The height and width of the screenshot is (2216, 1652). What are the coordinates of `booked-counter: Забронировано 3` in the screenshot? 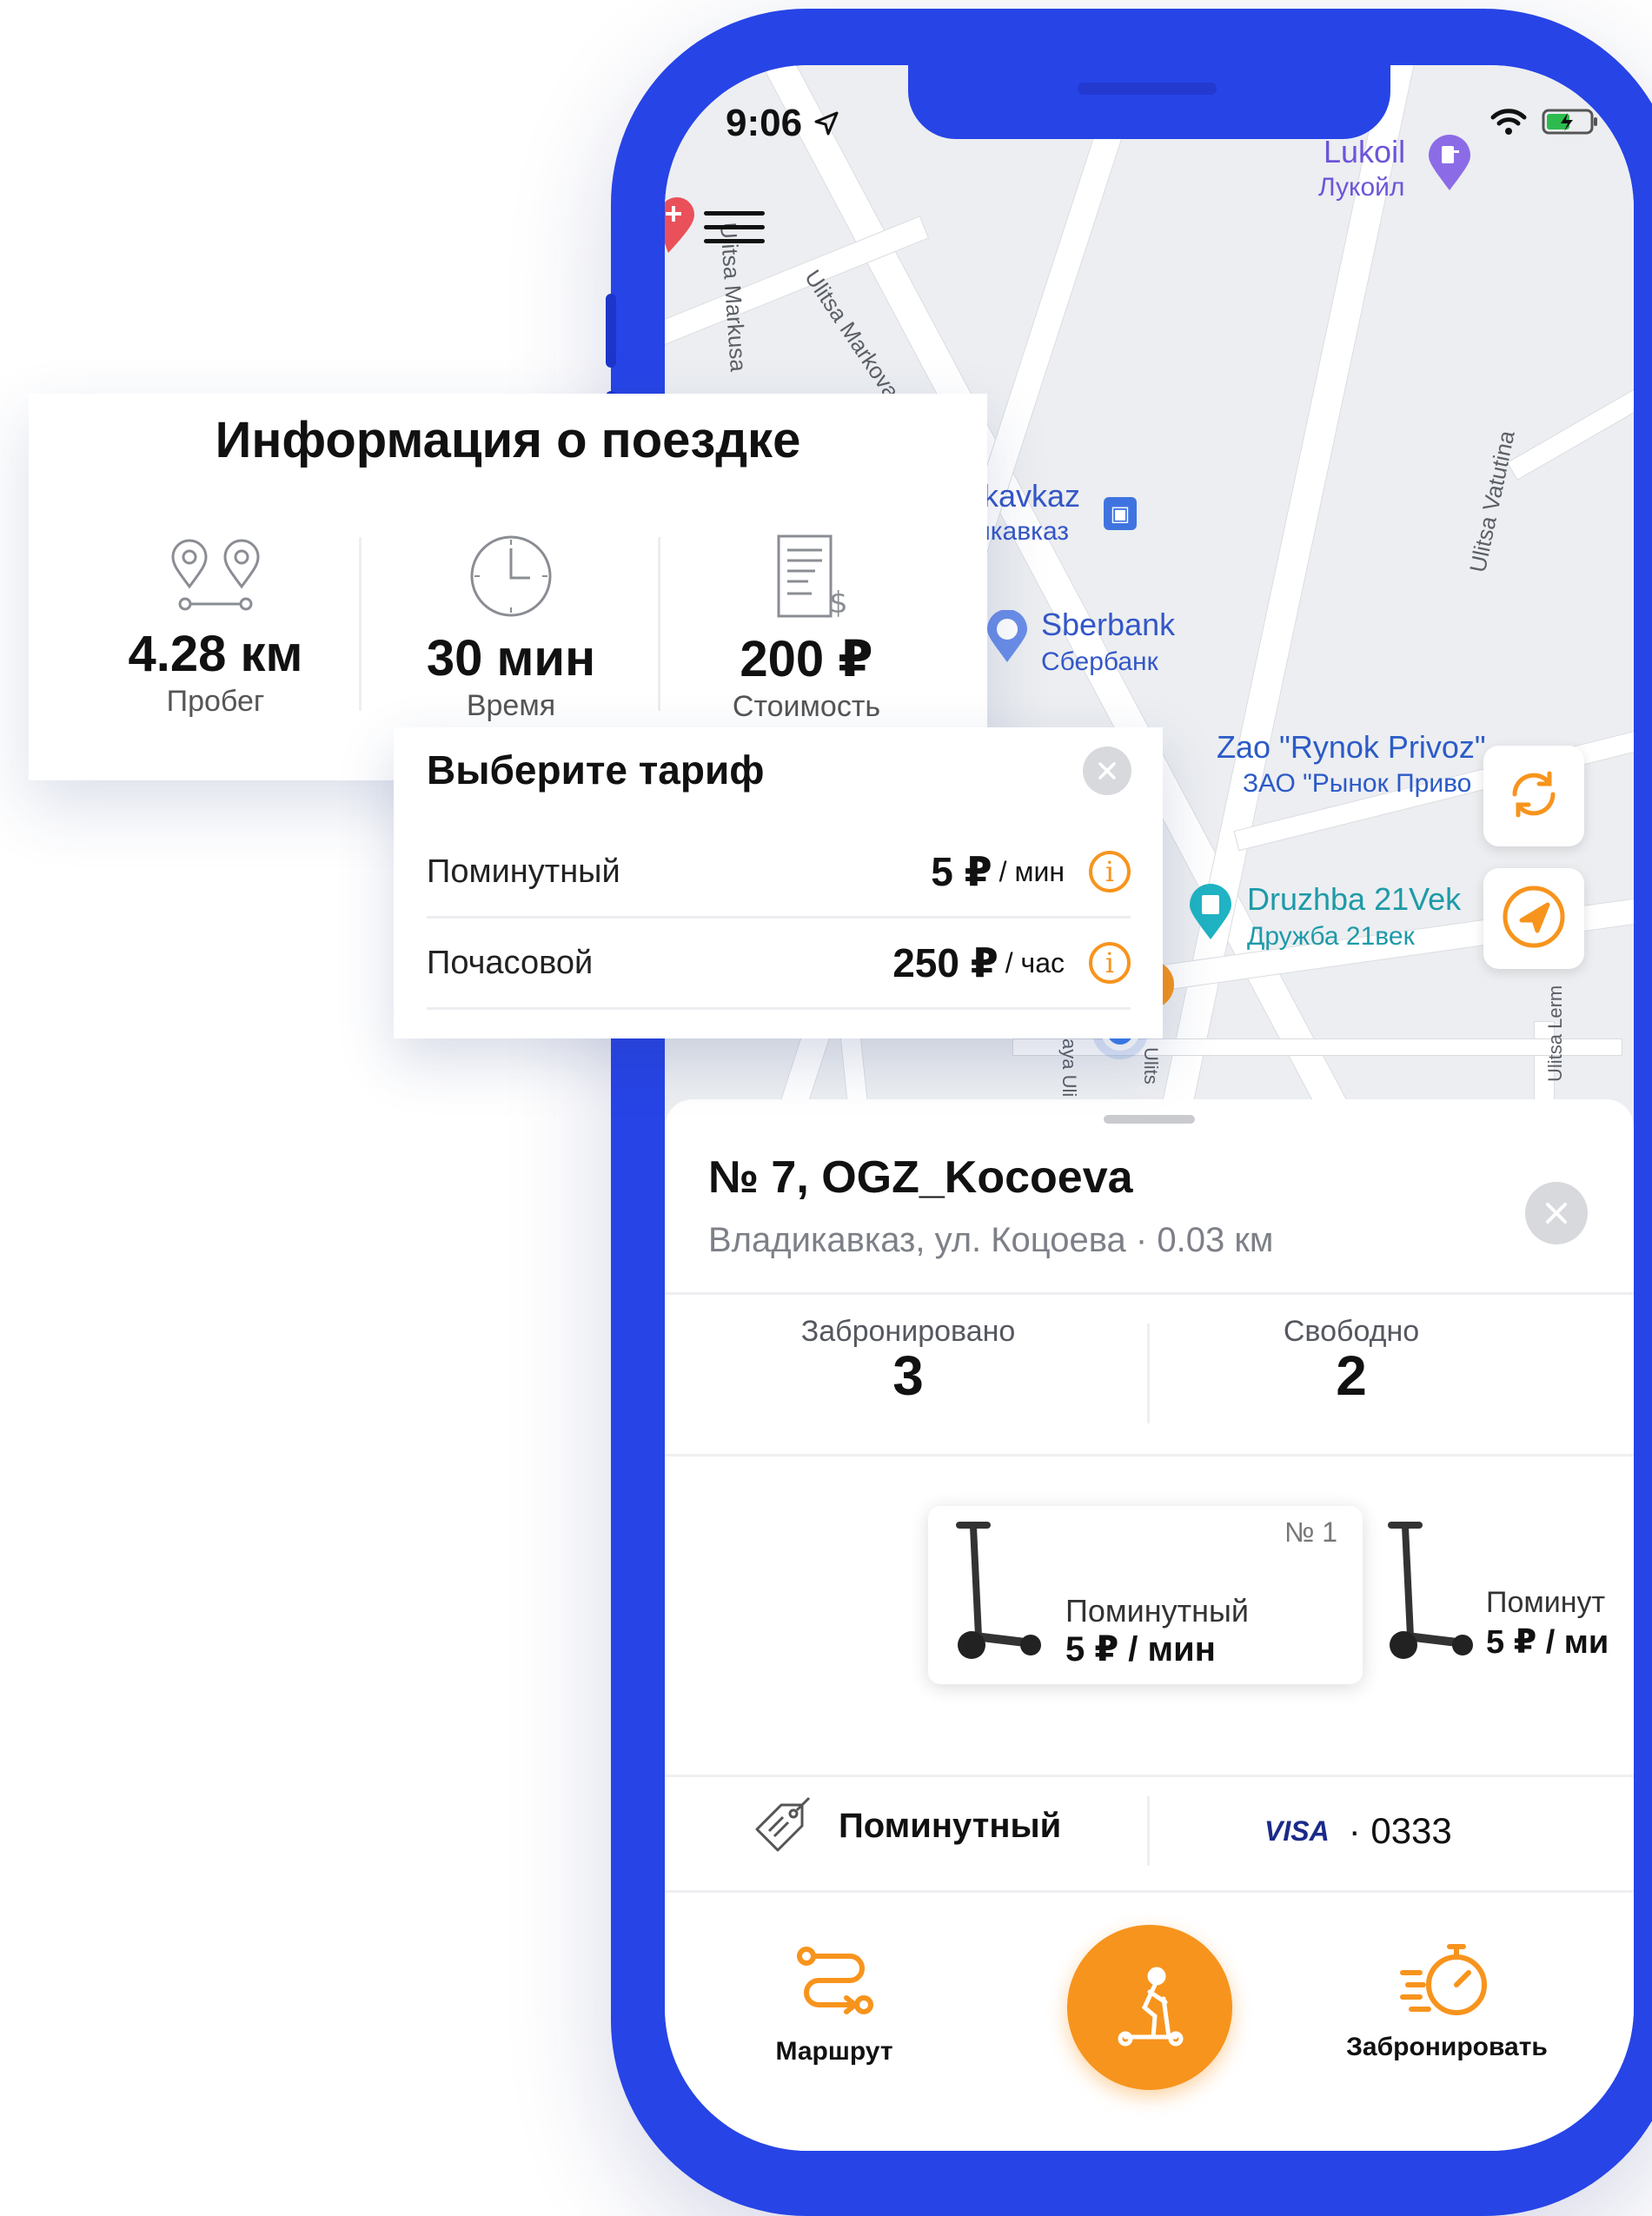 It's located at (908, 1361).